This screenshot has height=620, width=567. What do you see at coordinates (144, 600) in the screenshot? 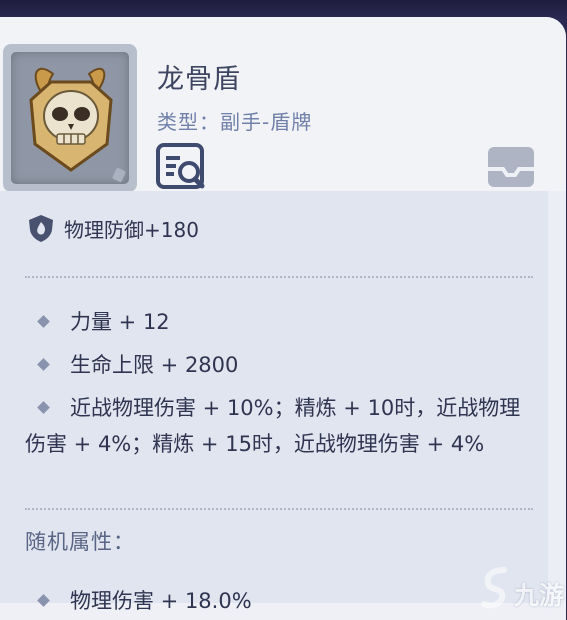
I see `random-stat-physical-damage: 物理伤害 + 18.0%` at bounding box center [144, 600].